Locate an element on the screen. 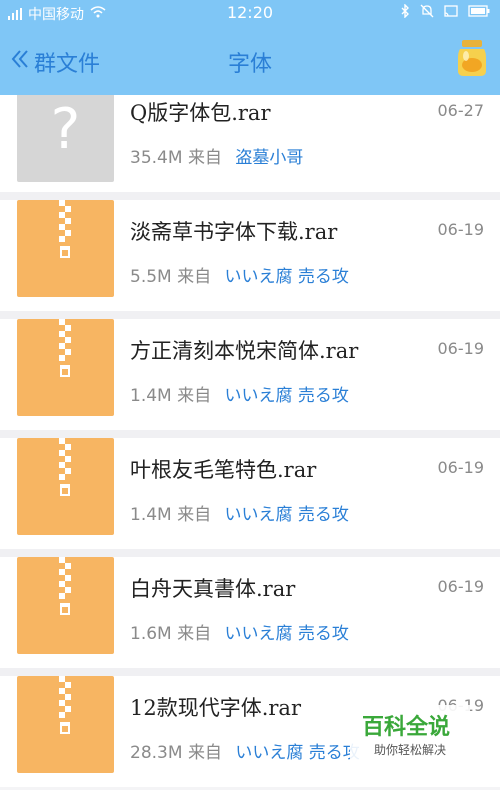 The image size is (500, 790). file-name: 叶根友毛笔特色.rar is located at coordinates (223, 470).